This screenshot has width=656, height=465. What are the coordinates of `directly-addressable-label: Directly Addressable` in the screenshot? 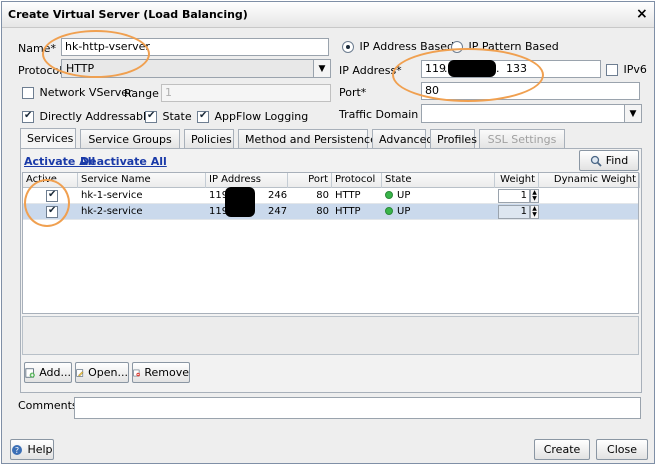 It's located at (96, 116).